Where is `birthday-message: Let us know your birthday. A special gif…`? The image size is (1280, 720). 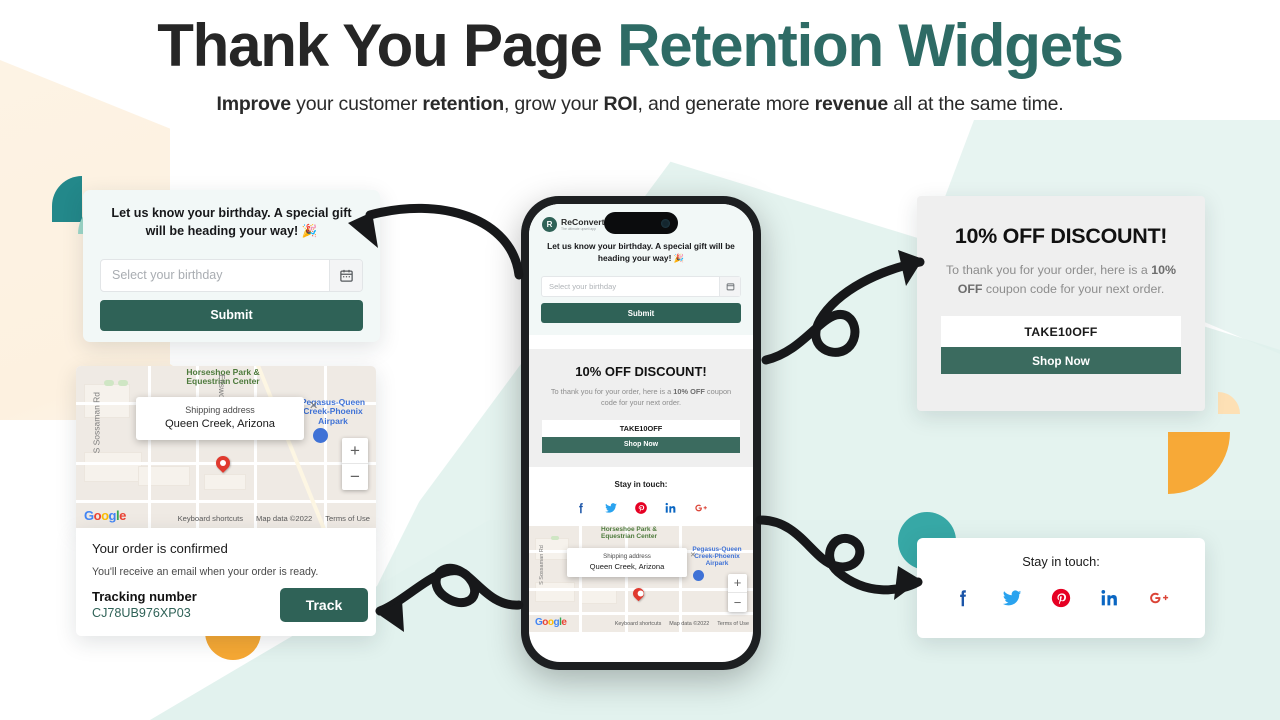 birthday-message: Let us know your birthday. A special gif… is located at coordinates (231, 222).